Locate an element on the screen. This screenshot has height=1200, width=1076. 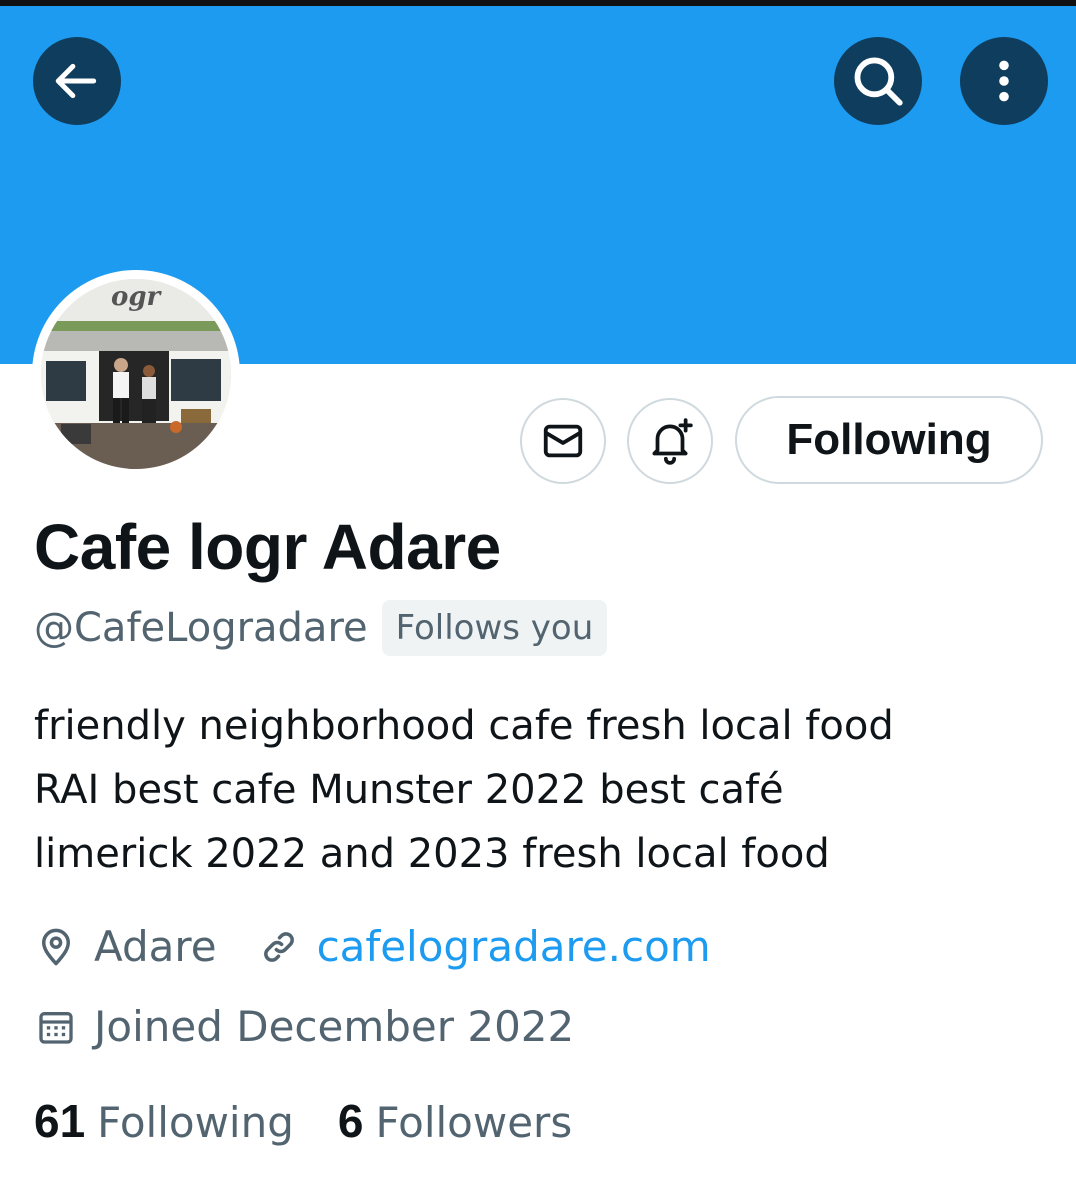
following-count: 61 is located at coordinates (60, 1121).